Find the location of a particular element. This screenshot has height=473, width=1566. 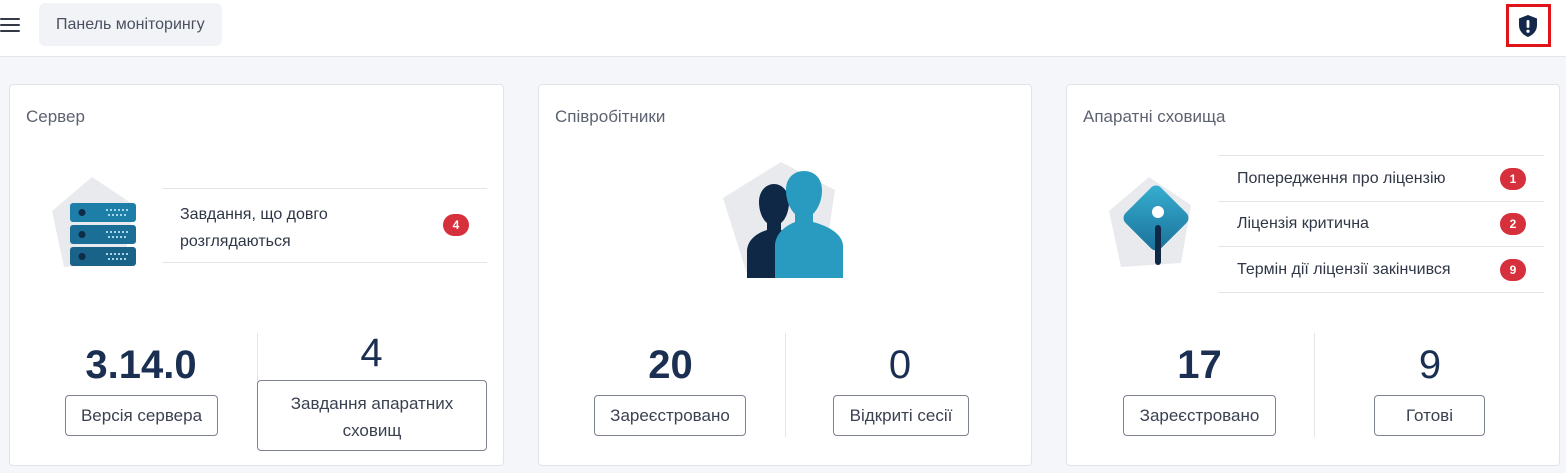

shield-exclamation-icon is located at coordinates (1528, 26).